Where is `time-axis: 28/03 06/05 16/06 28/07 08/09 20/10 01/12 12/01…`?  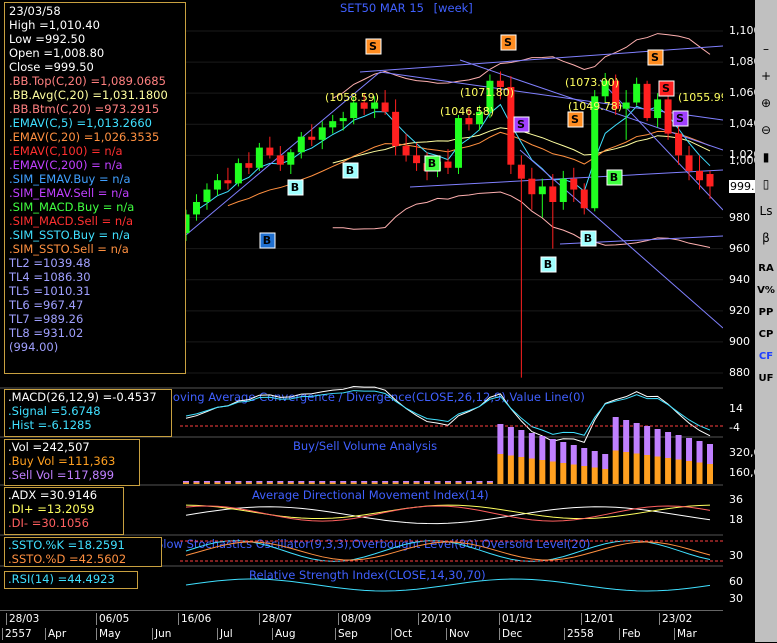
time-axis: 28/03 06/05 16/06 28/07 08/09 20/10 01/12 12/01… is located at coordinates (361, 626).